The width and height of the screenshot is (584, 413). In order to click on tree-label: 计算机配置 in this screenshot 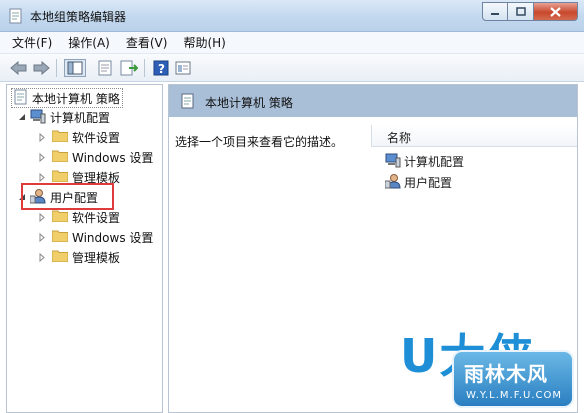, I will do `click(80, 117)`.